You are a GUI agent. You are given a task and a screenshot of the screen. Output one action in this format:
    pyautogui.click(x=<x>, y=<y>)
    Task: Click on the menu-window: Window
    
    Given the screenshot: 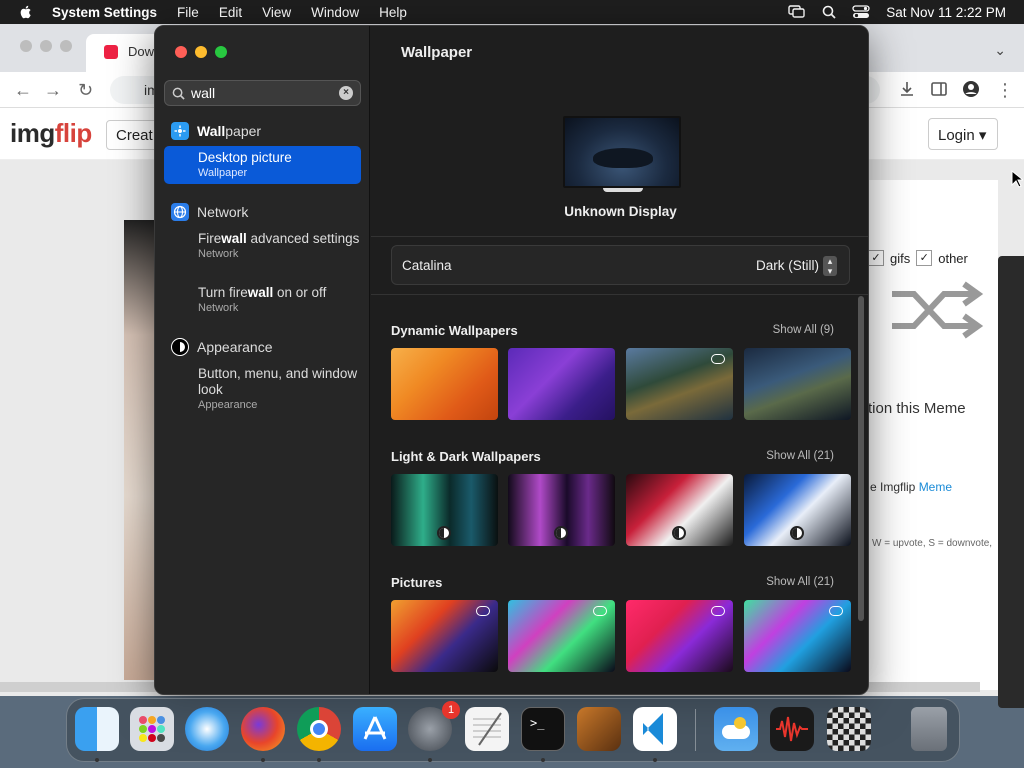 What is the action you would take?
    pyautogui.click(x=335, y=12)
    